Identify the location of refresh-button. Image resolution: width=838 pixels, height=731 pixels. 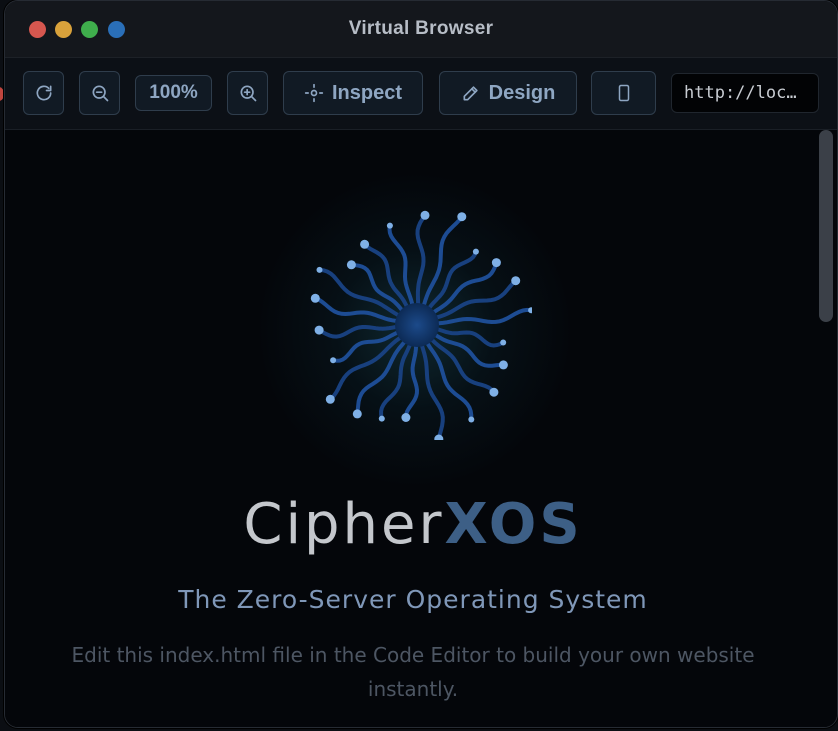
(43, 93).